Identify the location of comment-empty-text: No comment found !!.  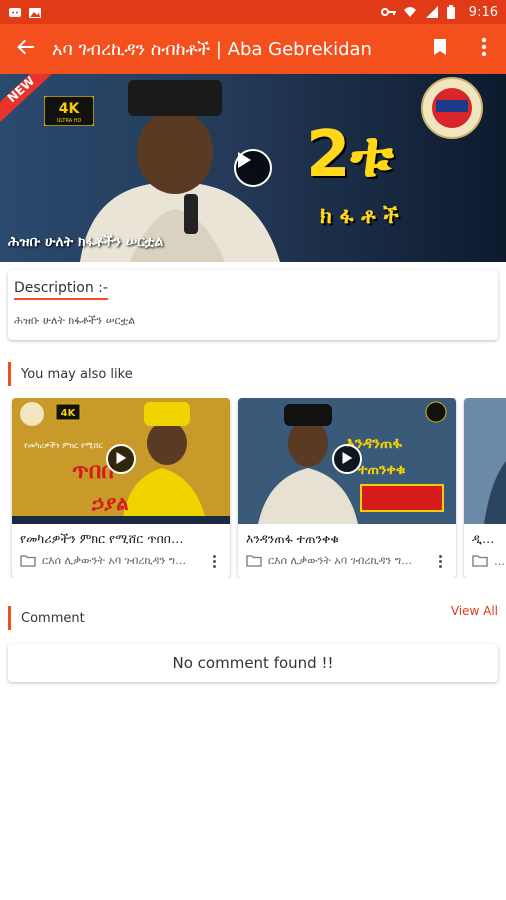
(253, 663).